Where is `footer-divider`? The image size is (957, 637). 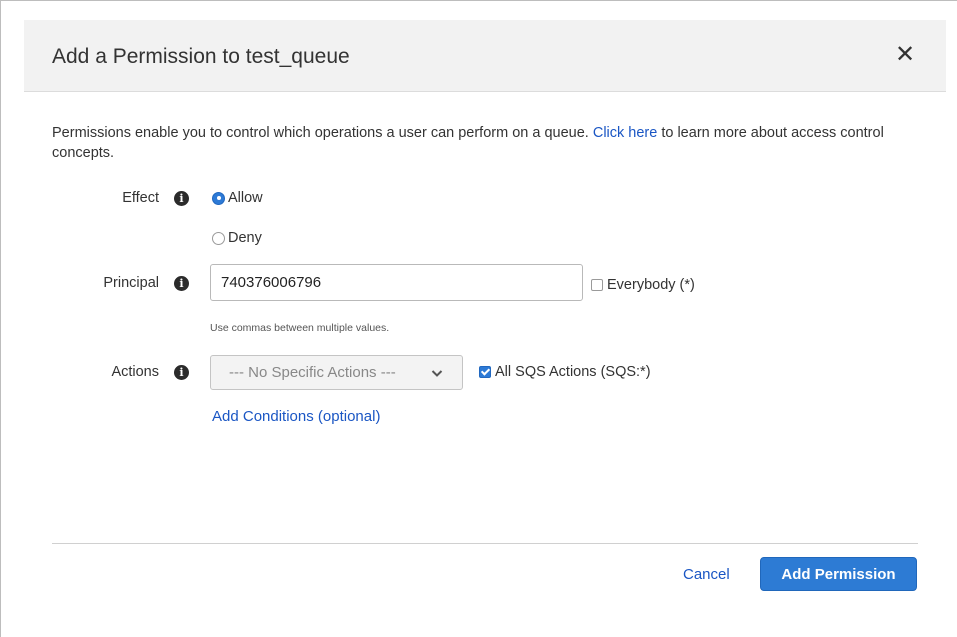 footer-divider is located at coordinates (485, 543).